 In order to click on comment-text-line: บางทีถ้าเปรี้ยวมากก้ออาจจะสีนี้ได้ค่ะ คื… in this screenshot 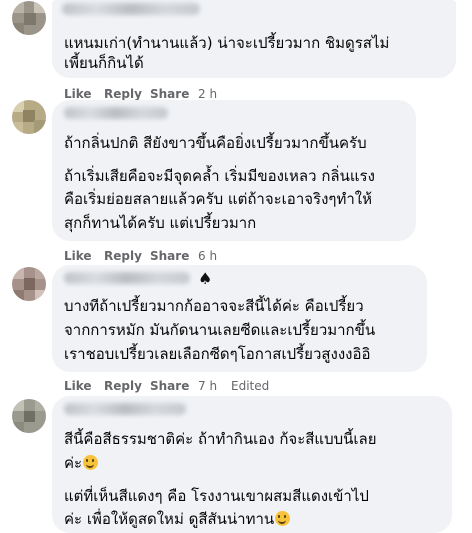, I will do `click(214, 306)`.